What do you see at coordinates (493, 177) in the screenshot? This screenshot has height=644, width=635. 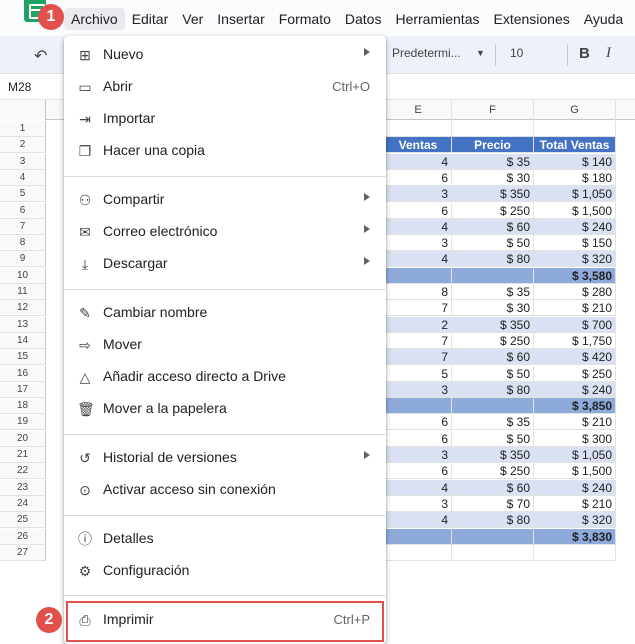 I see `cell-f: $ 30` at bounding box center [493, 177].